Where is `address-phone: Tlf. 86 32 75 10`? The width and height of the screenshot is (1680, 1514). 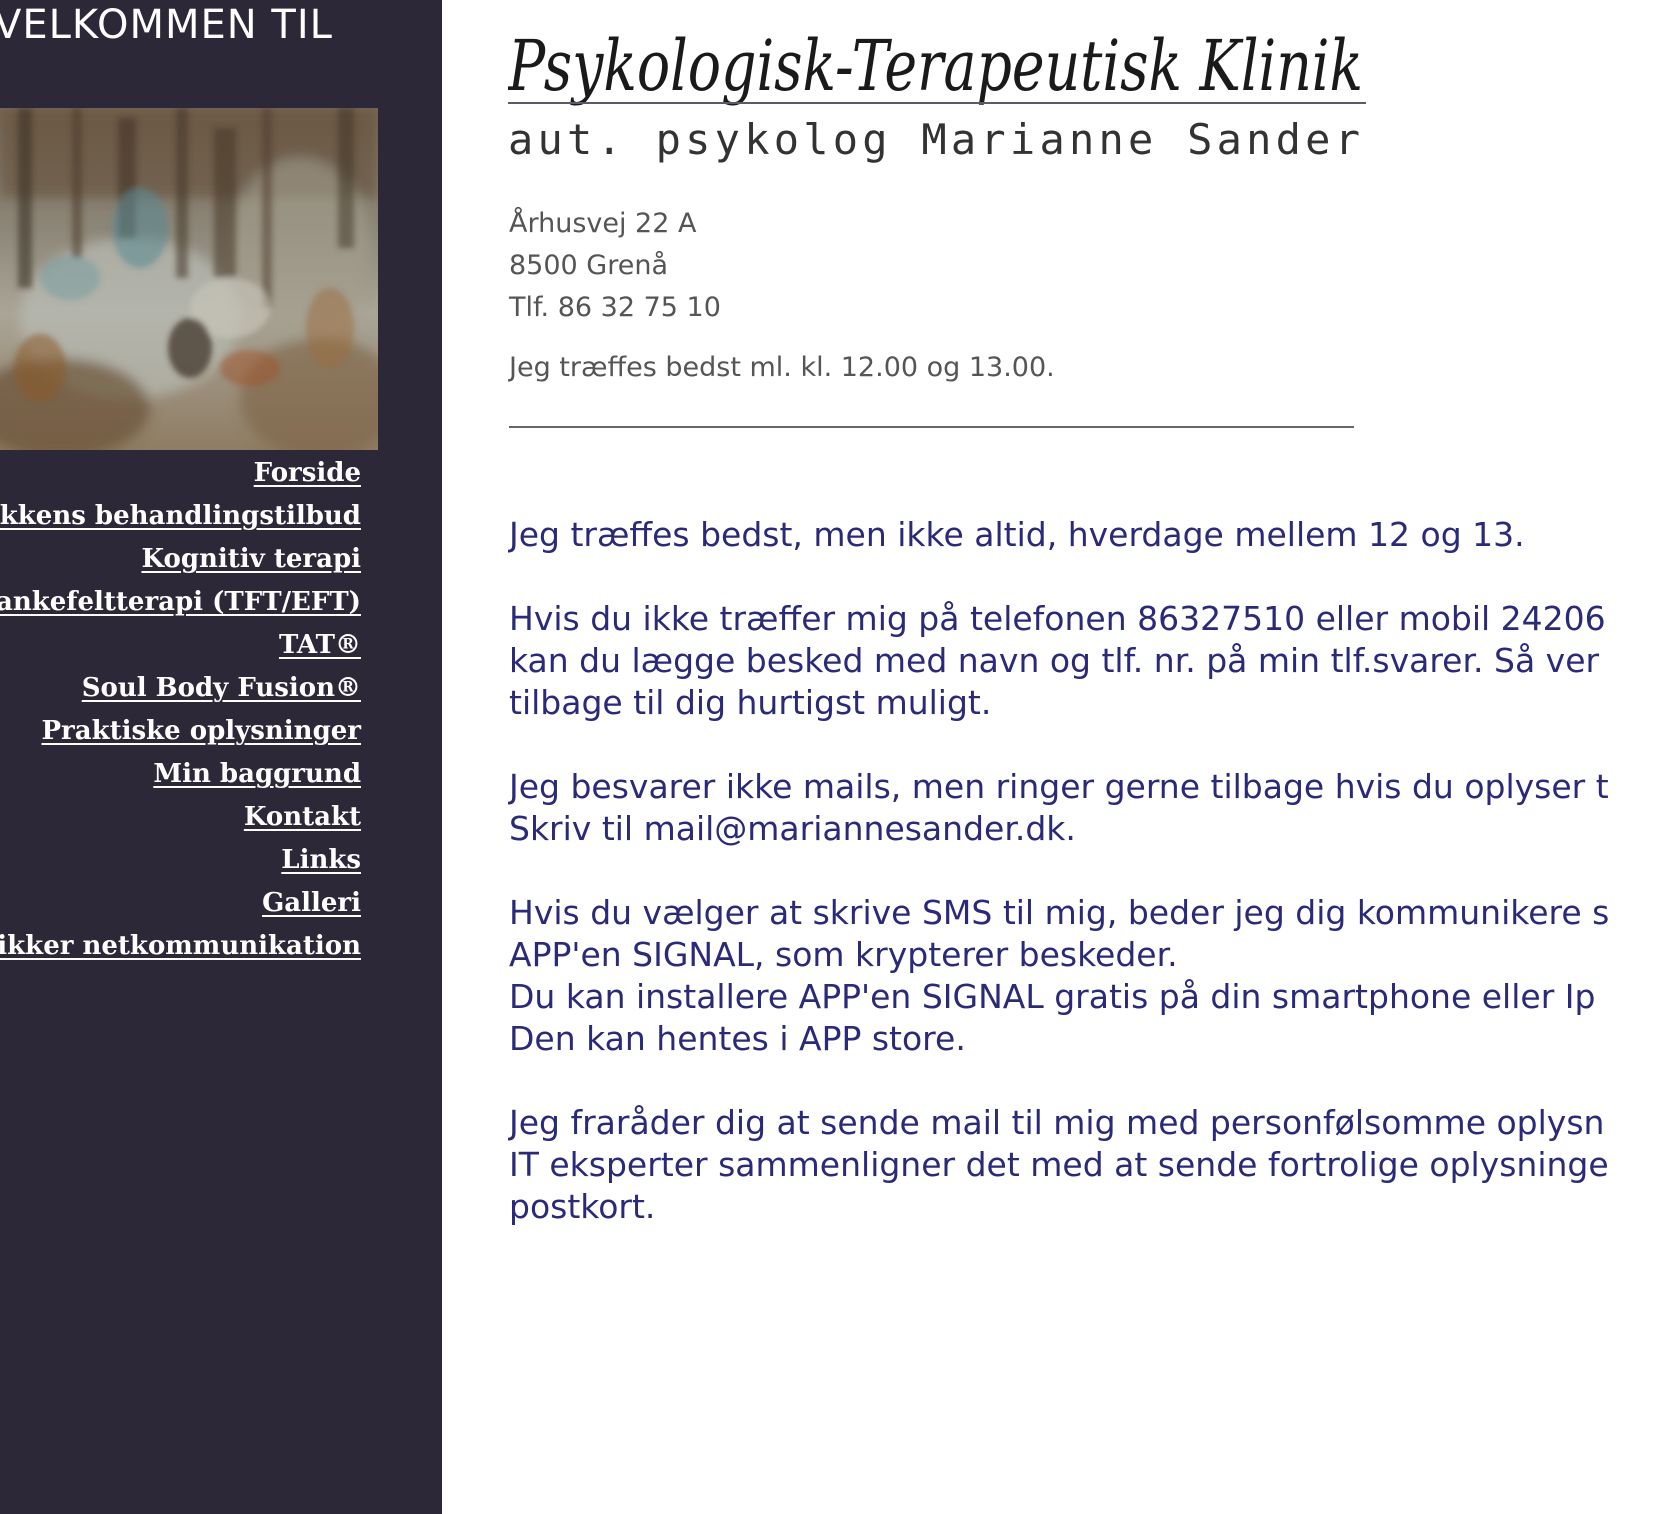
address-phone: Tlf. 86 32 75 10 is located at coordinates (615, 307).